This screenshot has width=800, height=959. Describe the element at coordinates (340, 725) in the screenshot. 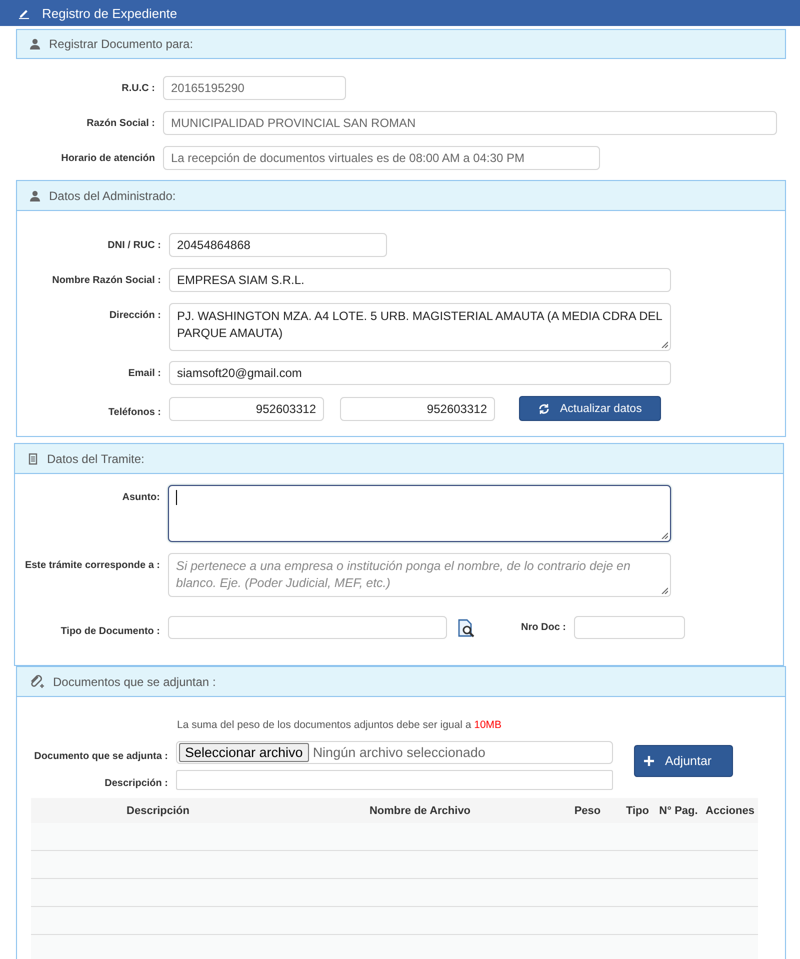

I see `size-note: La suma del peso de los documentos adjuntos debe ser igual a 10MB` at that location.